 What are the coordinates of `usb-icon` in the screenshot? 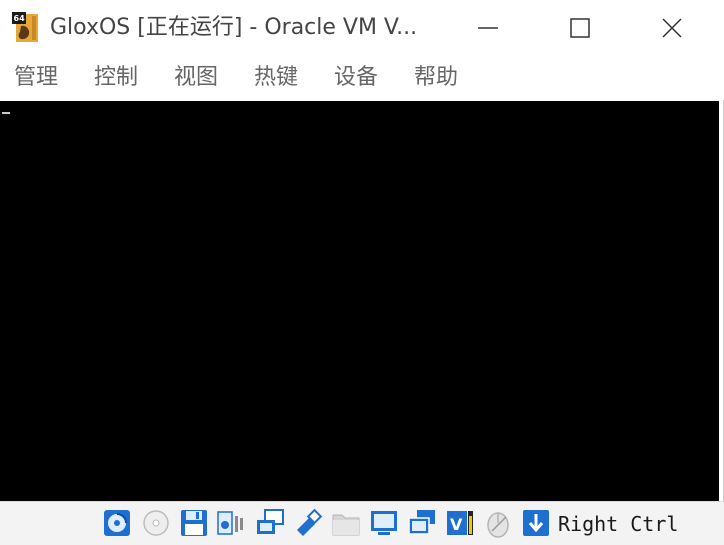 It's located at (308, 523).